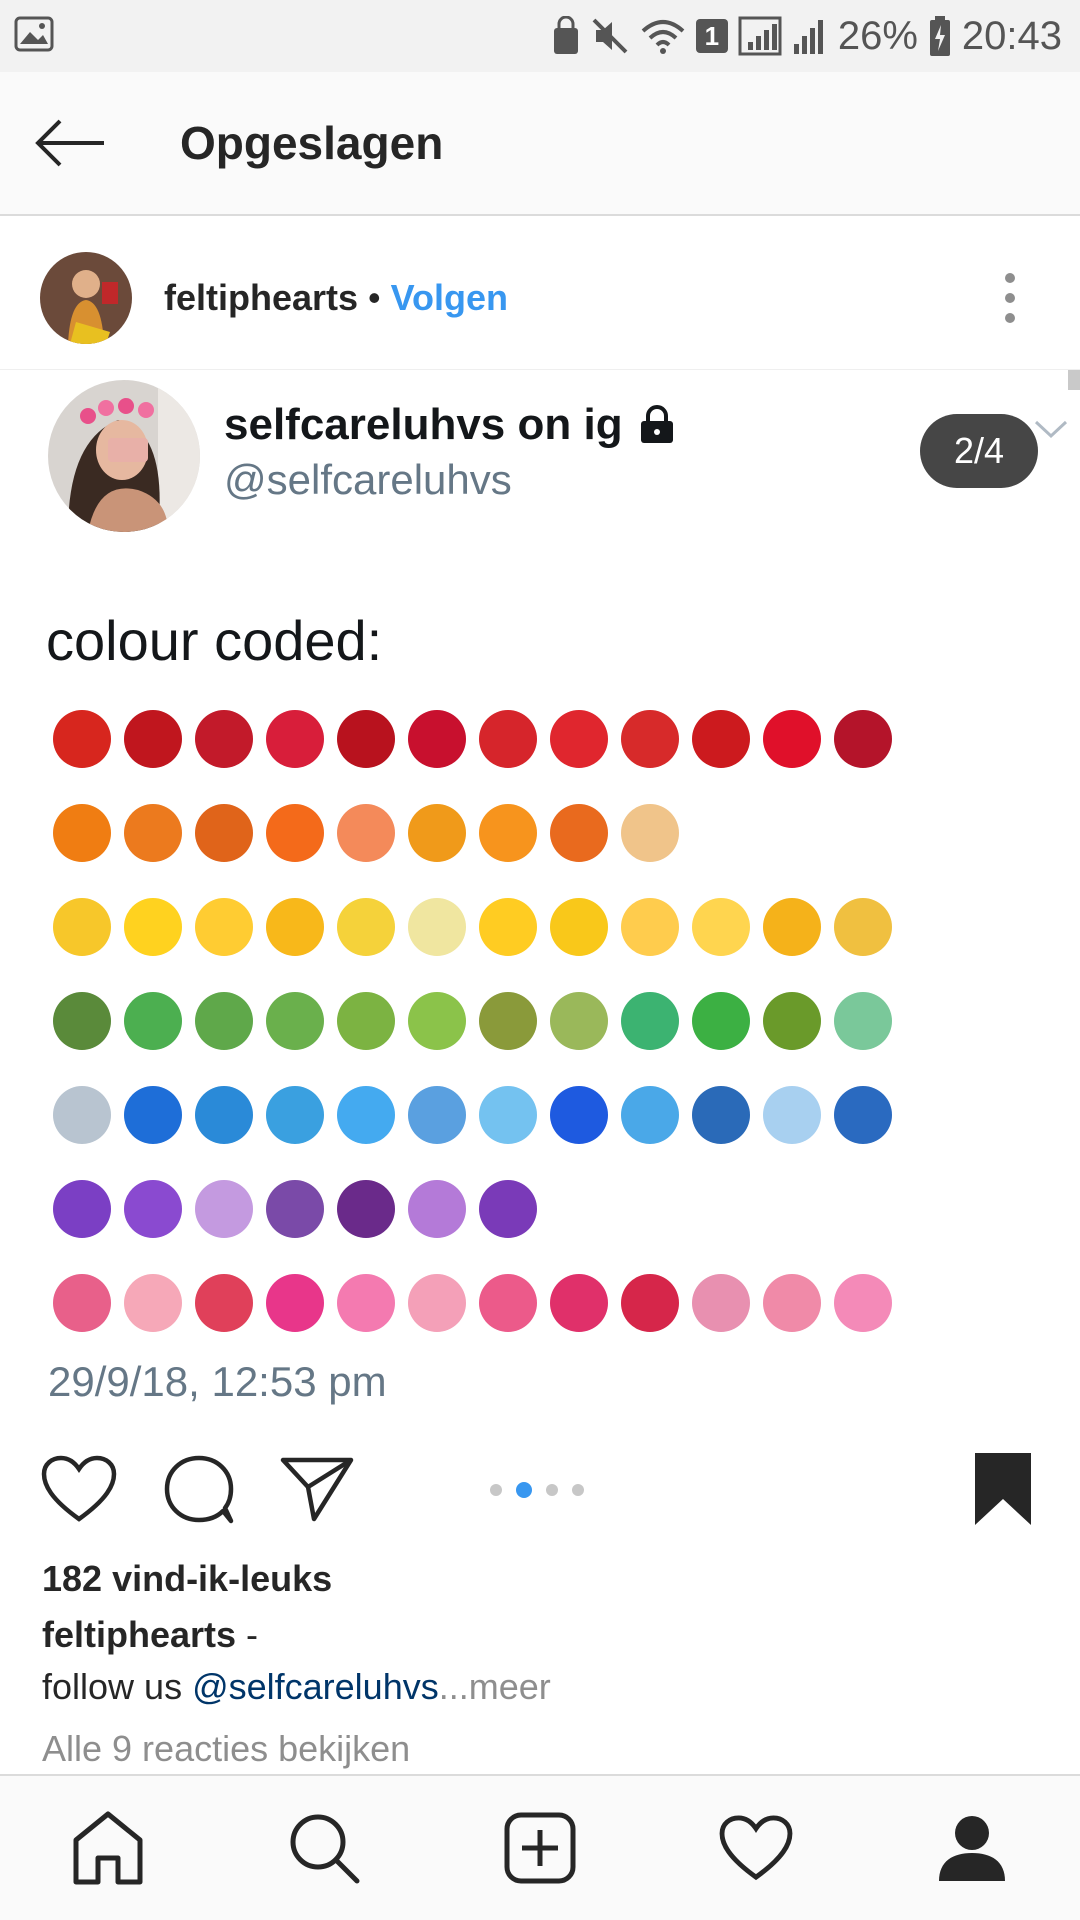 This screenshot has width=1080, height=1920. What do you see at coordinates (1074, 380) in the screenshot?
I see `scrollbar-thumb` at bounding box center [1074, 380].